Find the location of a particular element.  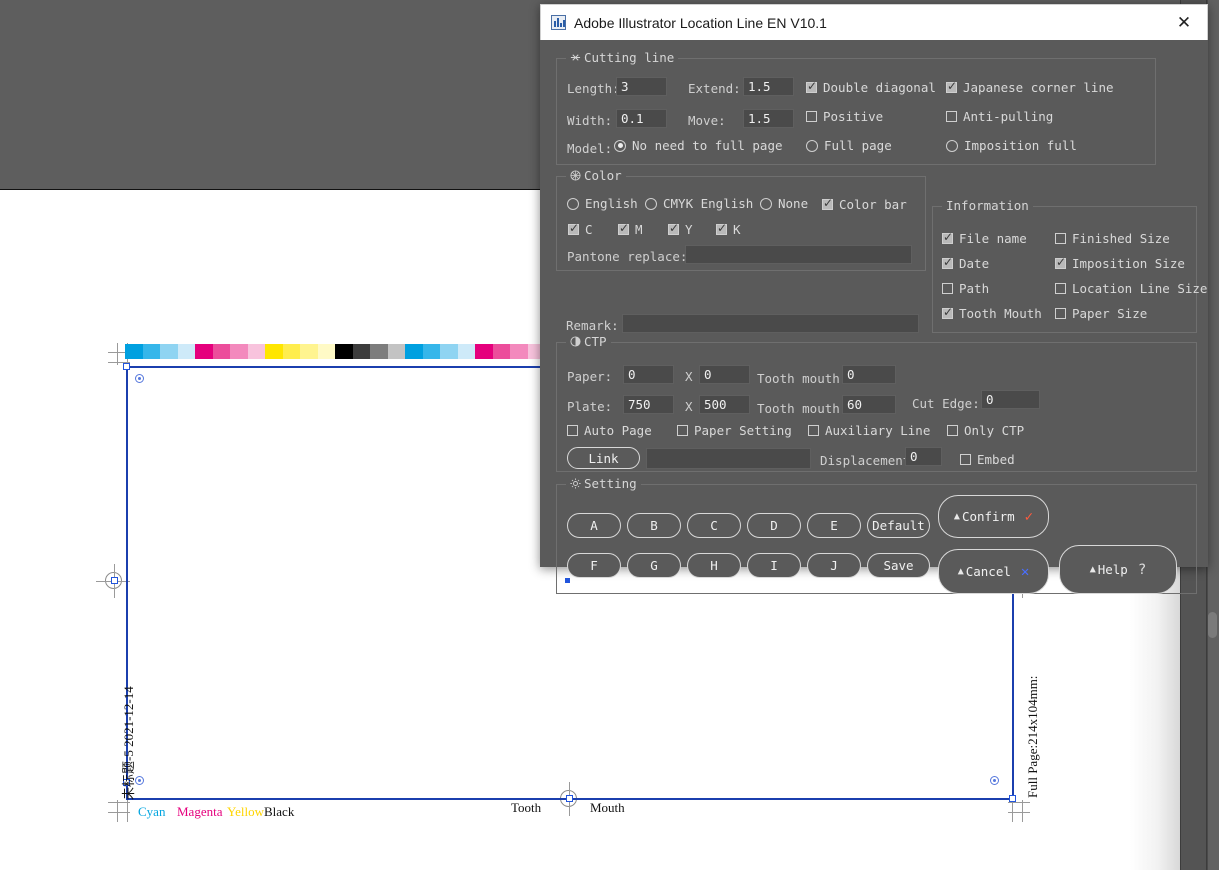

cut-edge-label: Cut Edge: is located at coordinates (946, 403).